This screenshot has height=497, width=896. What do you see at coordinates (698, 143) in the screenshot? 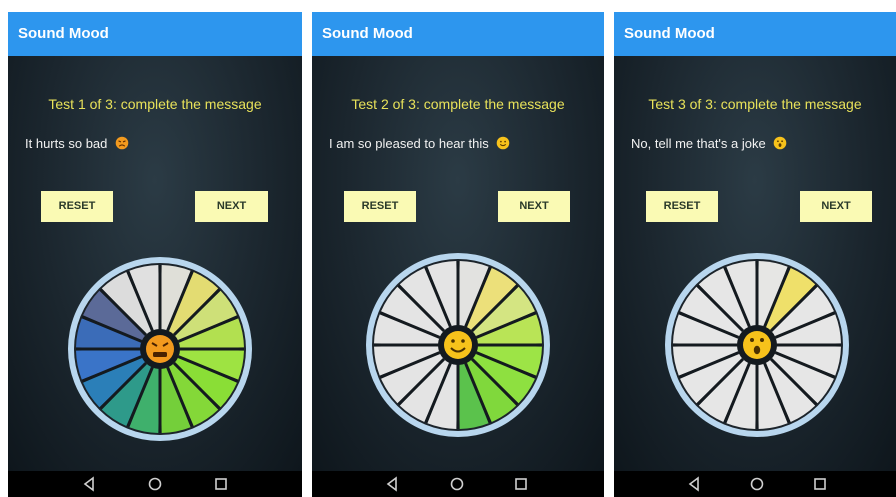
I see `message-label: No, tell me that's a joke` at bounding box center [698, 143].